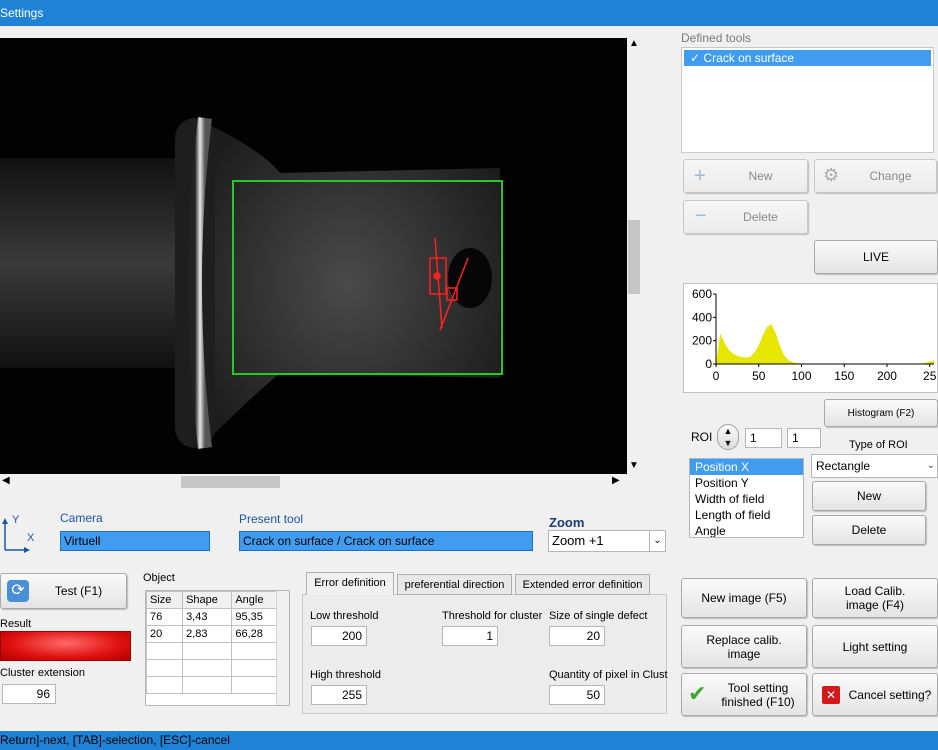 This screenshot has width=938, height=750. Describe the element at coordinates (282, 648) in the screenshot. I see `object-table-scrollbar` at that location.